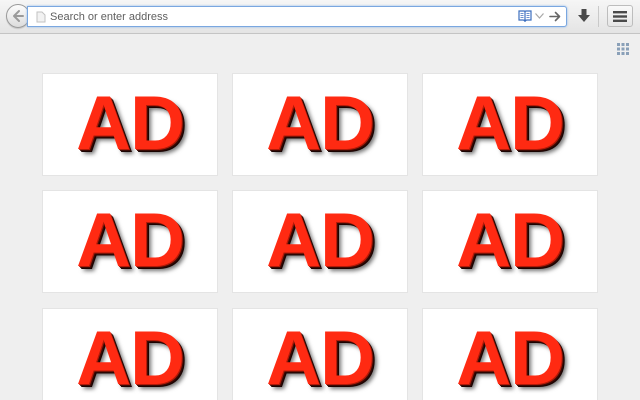 The height and width of the screenshot is (400, 640). I want to click on back-arrow-icon, so click(18, 16).